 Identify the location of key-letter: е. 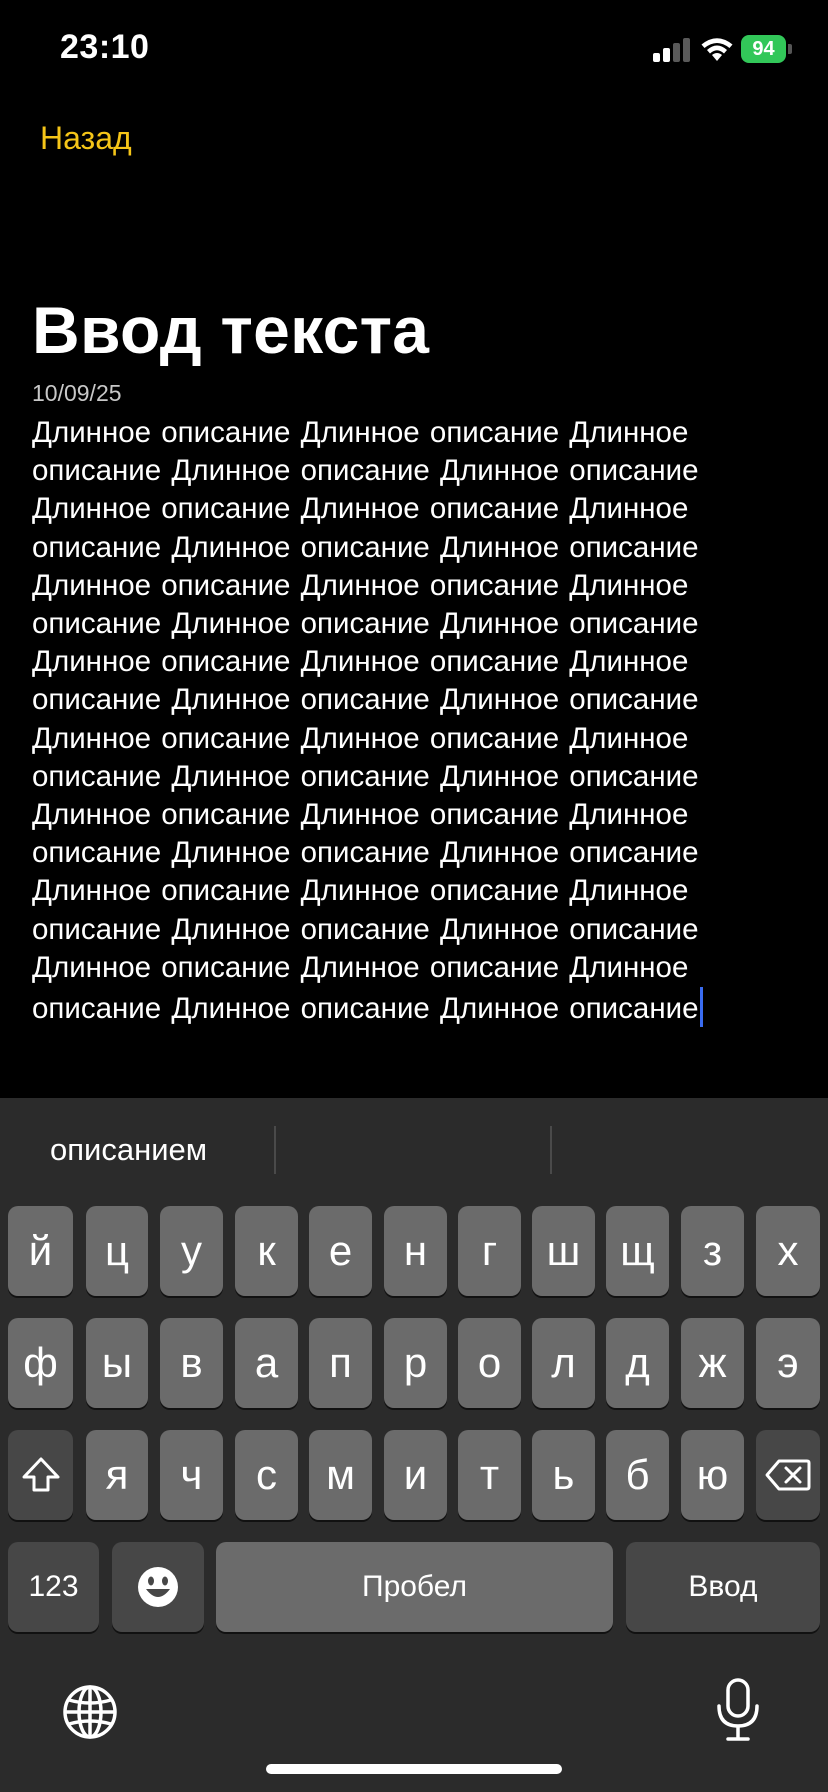
(340, 1251).